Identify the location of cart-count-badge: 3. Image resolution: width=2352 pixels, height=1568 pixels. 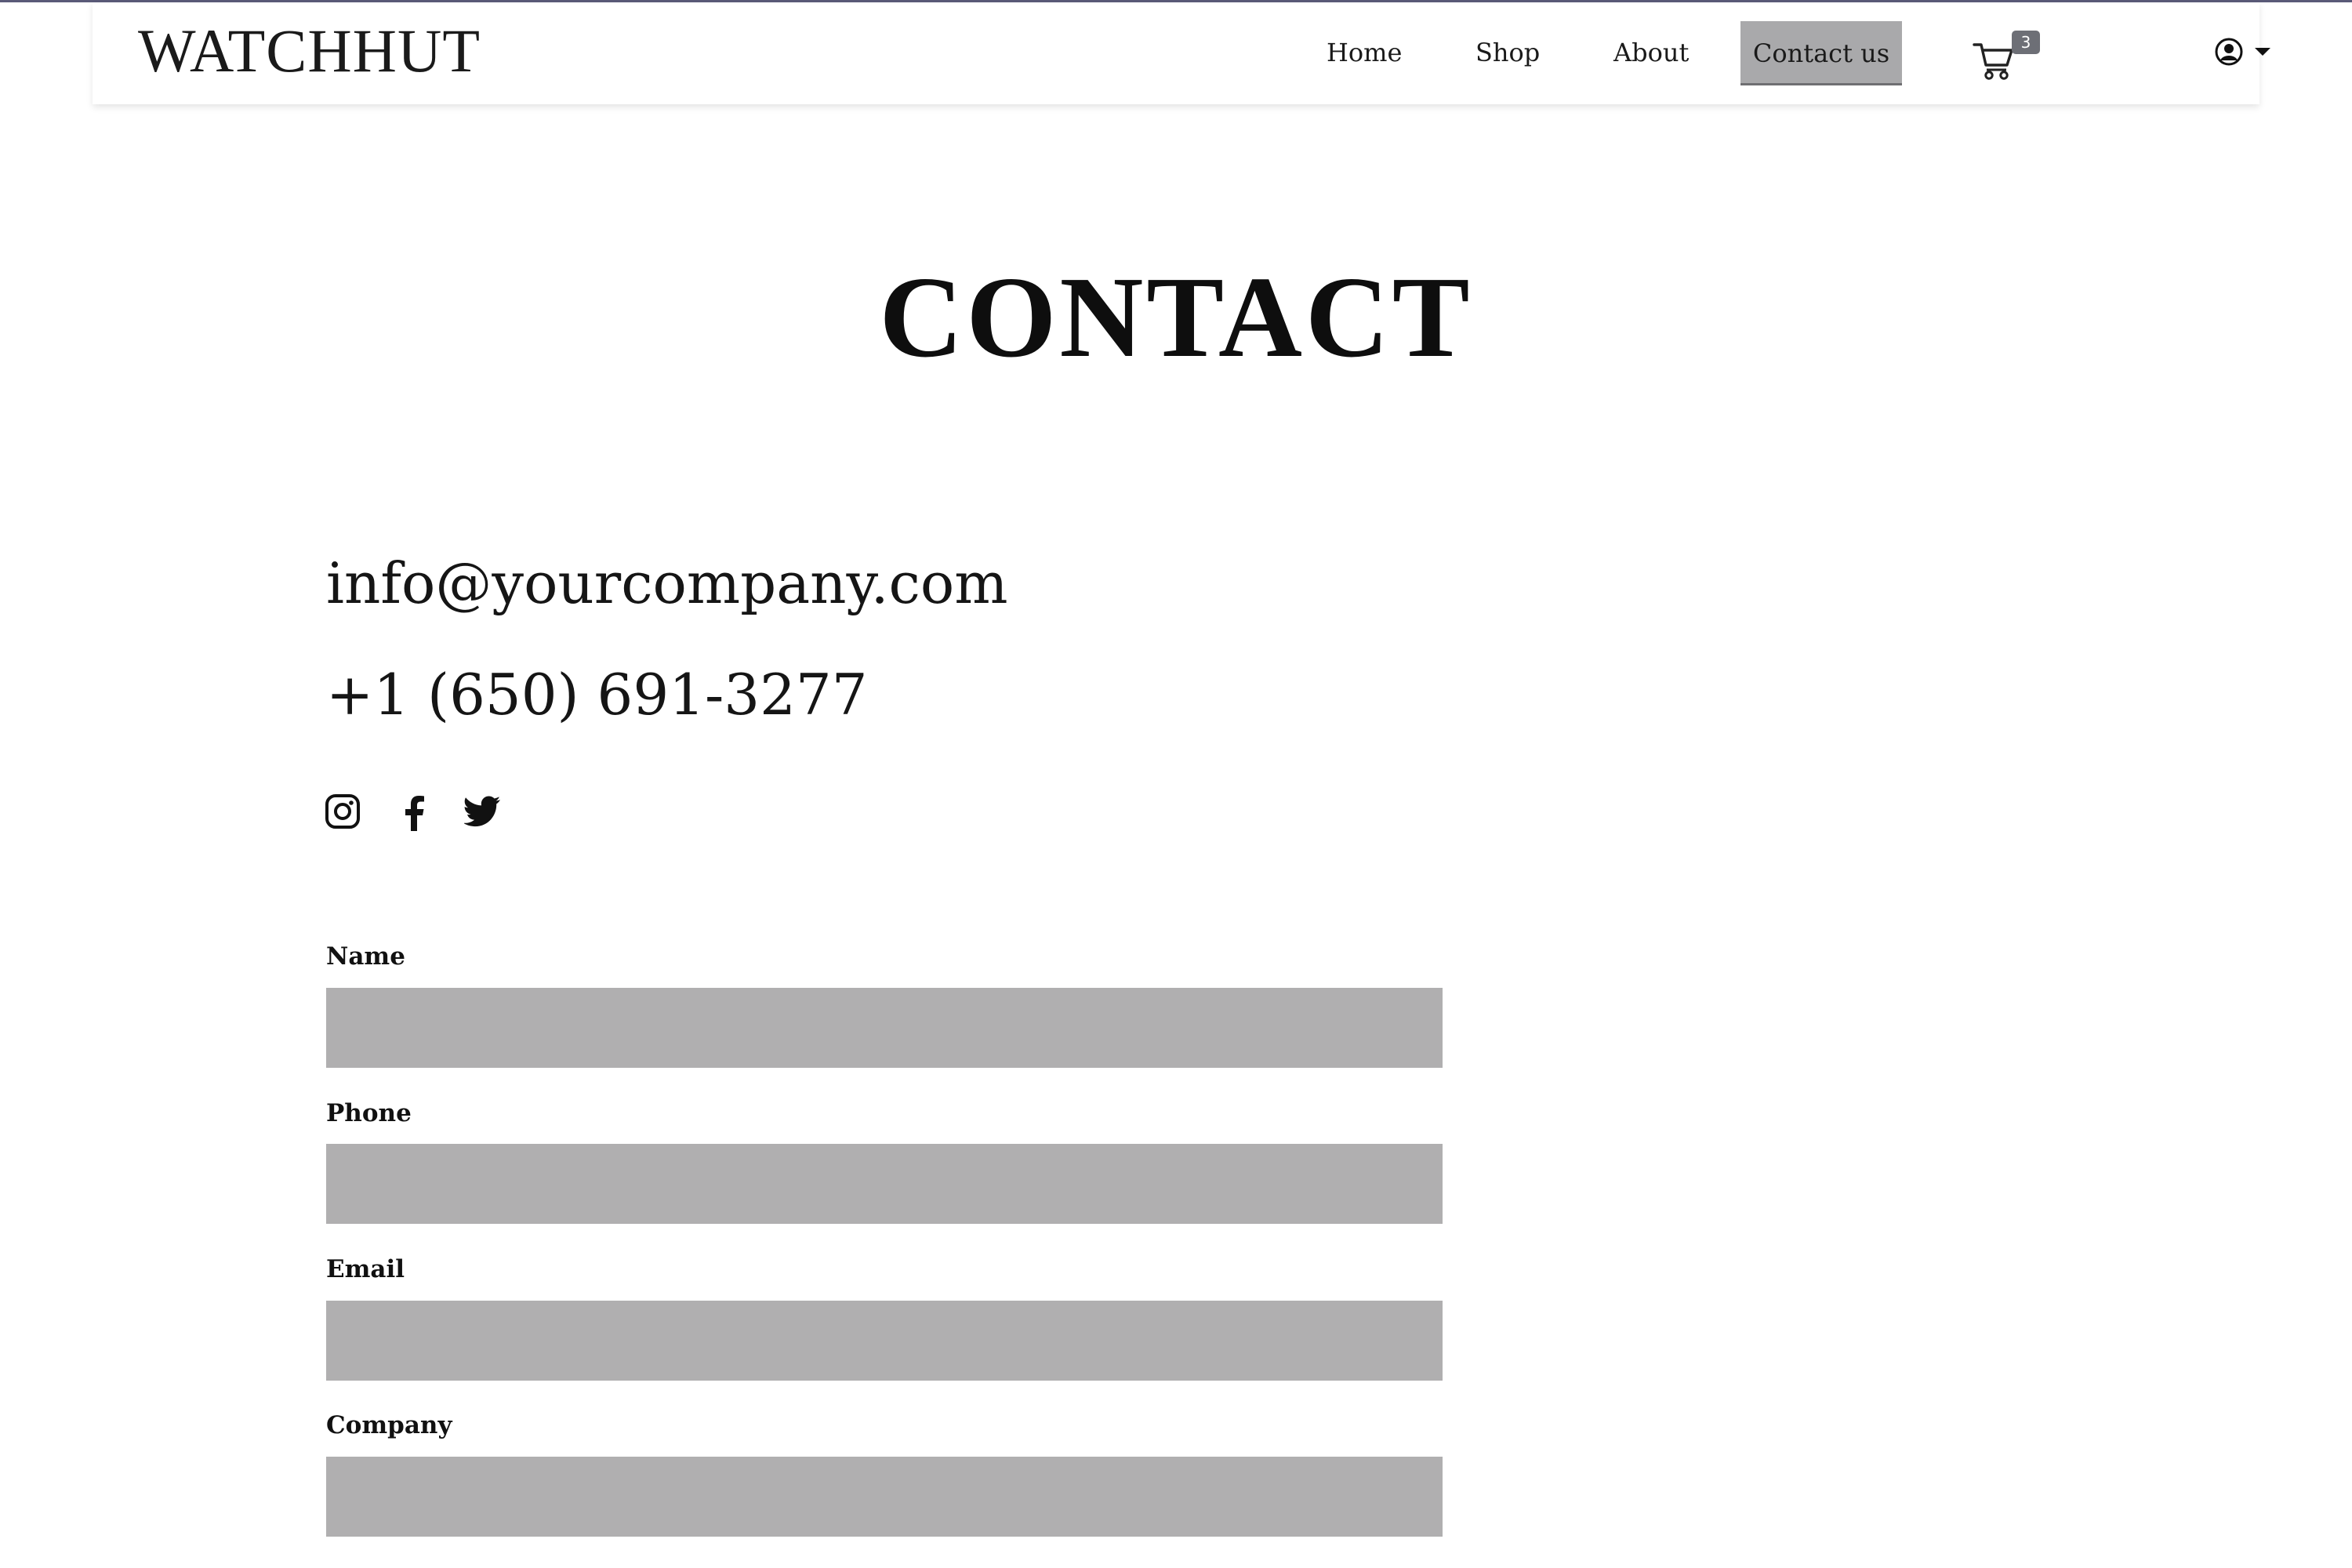
(2026, 42).